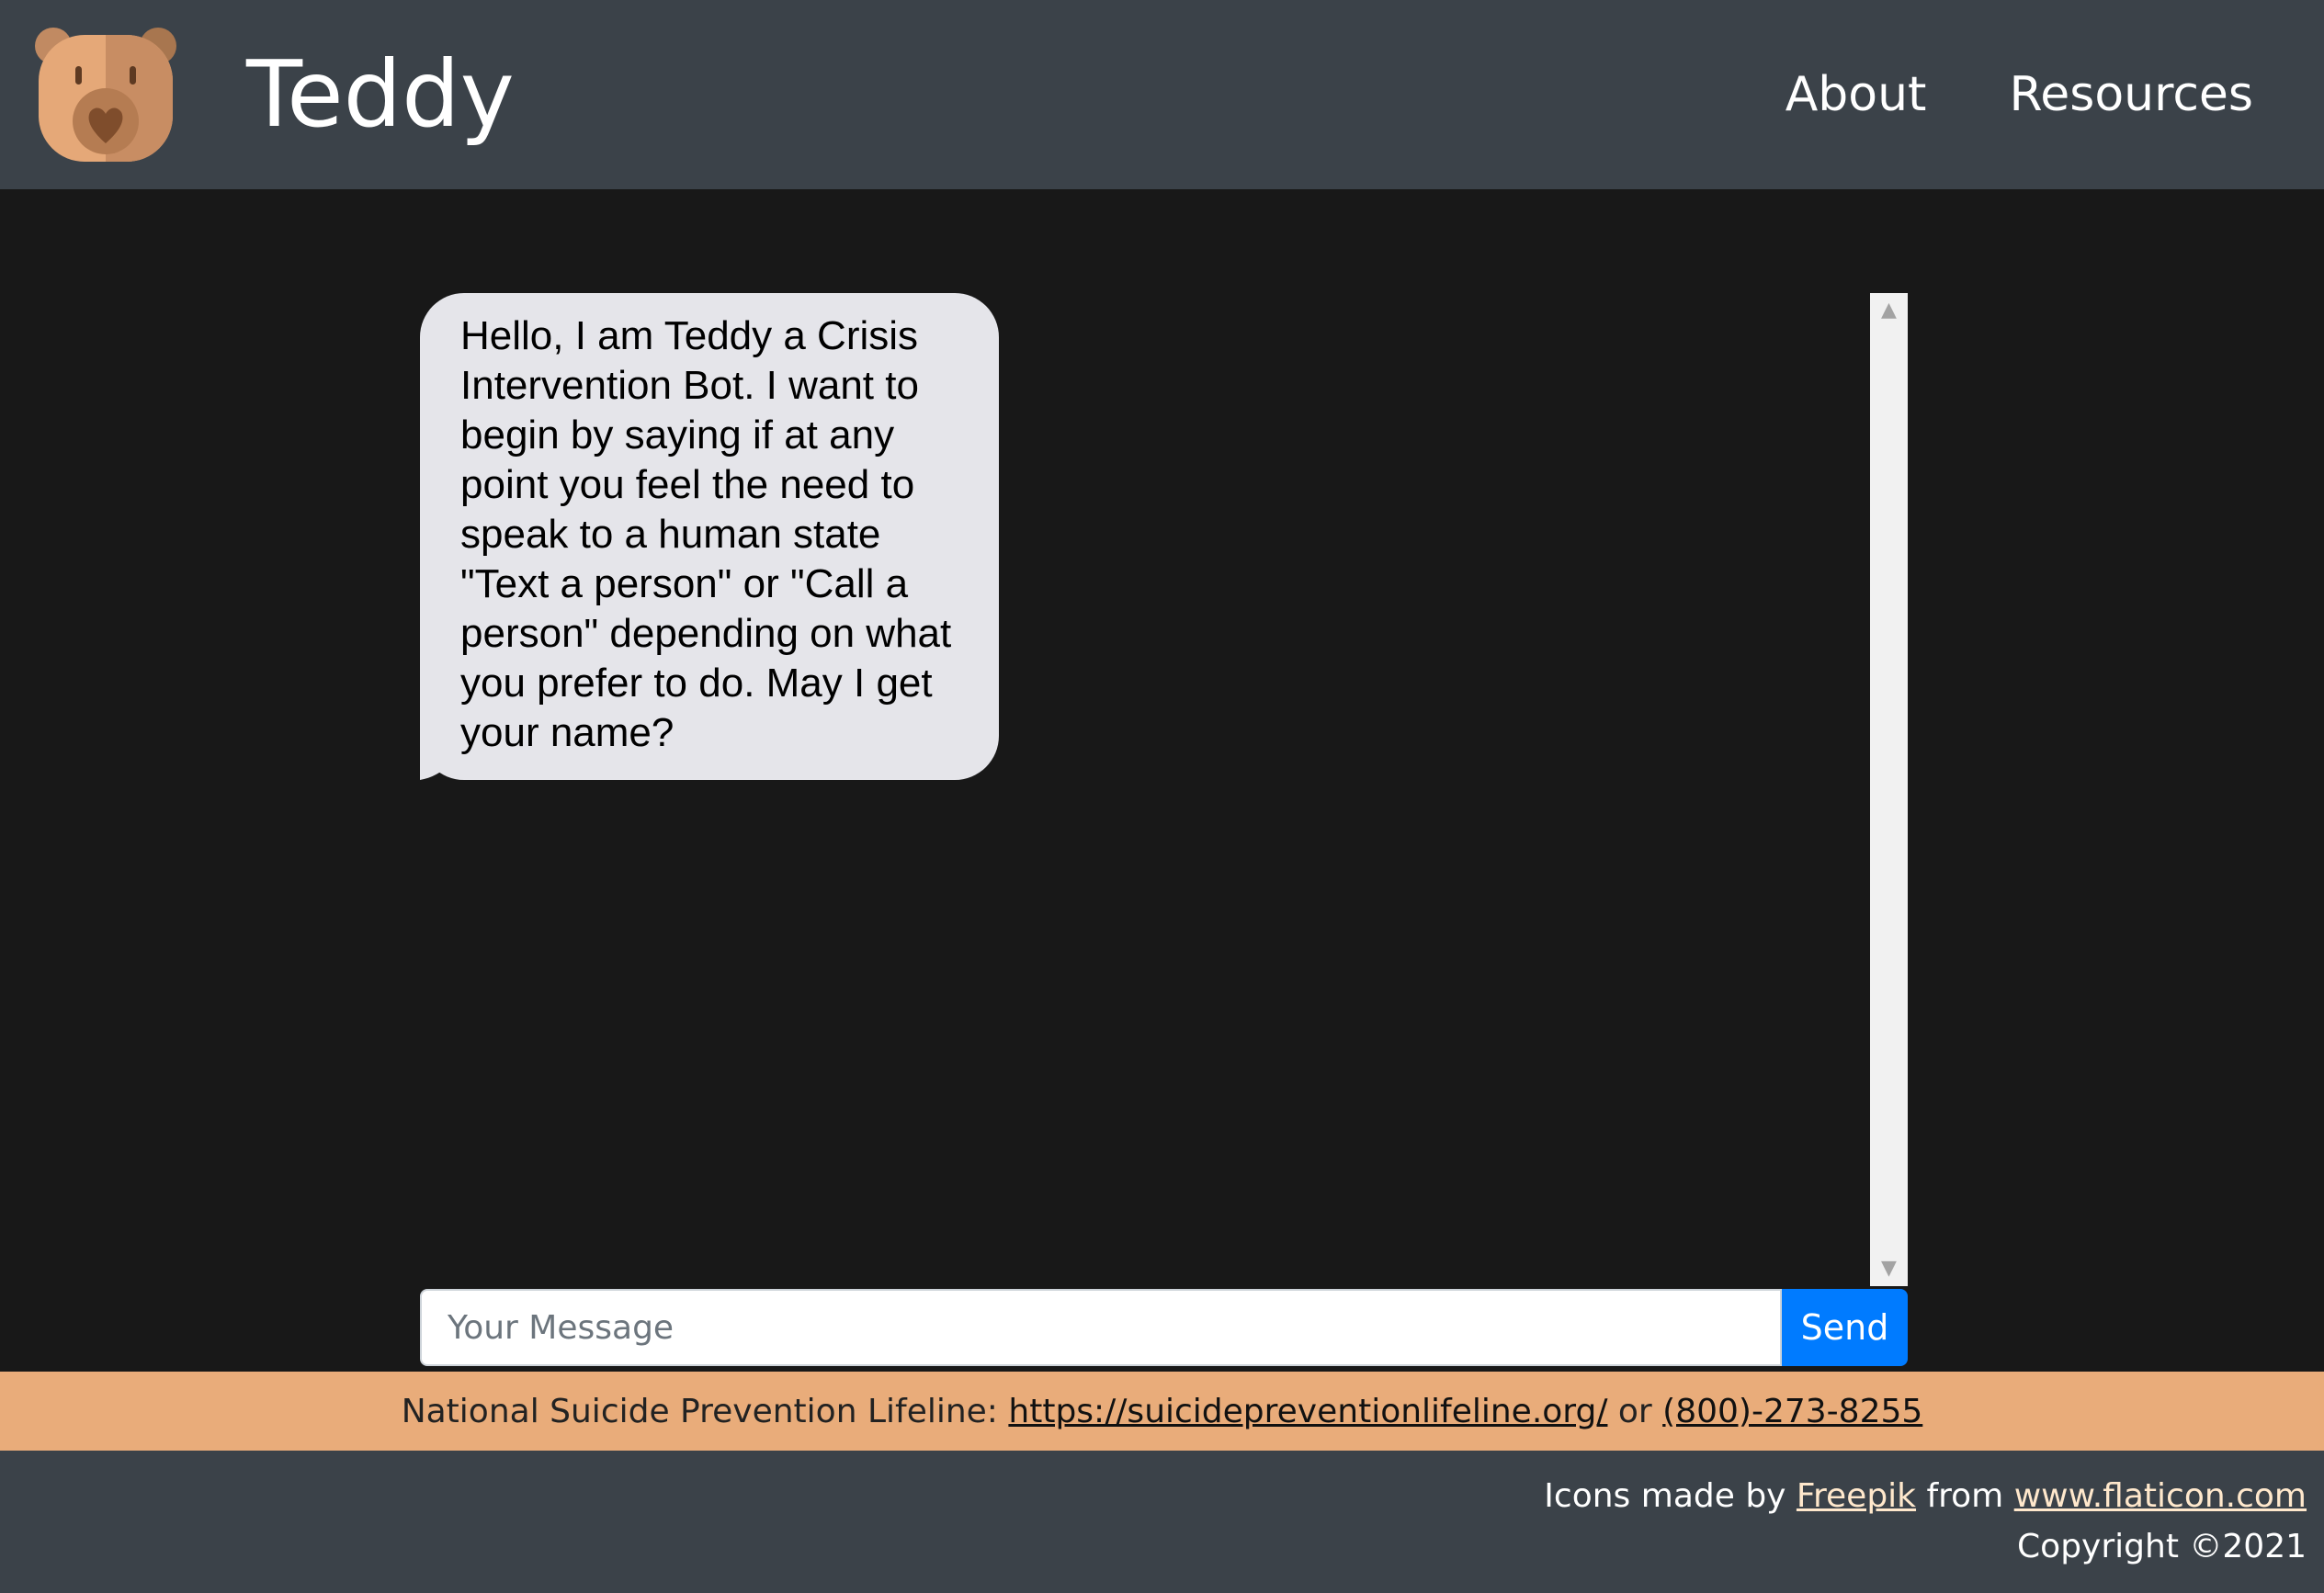 The image size is (2324, 1593). Describe the element at coordinates (1889, 310) in the screenshot. I see `scroll-up-arrow-icon: ▲` at that location.